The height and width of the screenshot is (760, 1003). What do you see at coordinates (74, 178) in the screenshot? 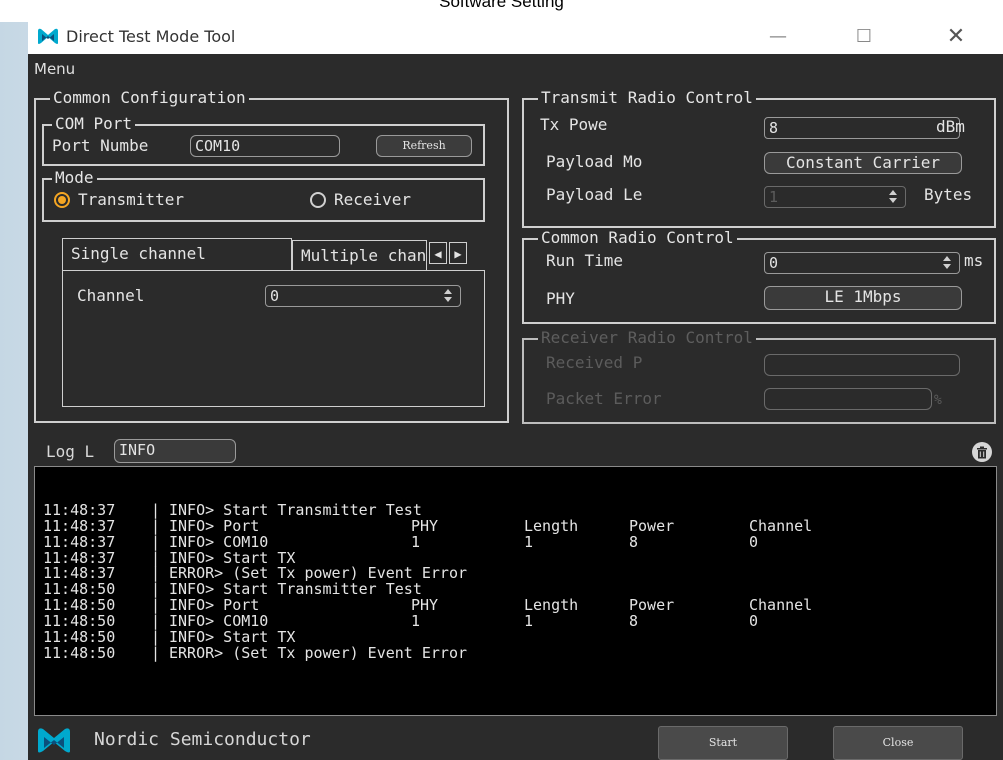
I see `mode-title: Mode` at bounding box center [74, 178].